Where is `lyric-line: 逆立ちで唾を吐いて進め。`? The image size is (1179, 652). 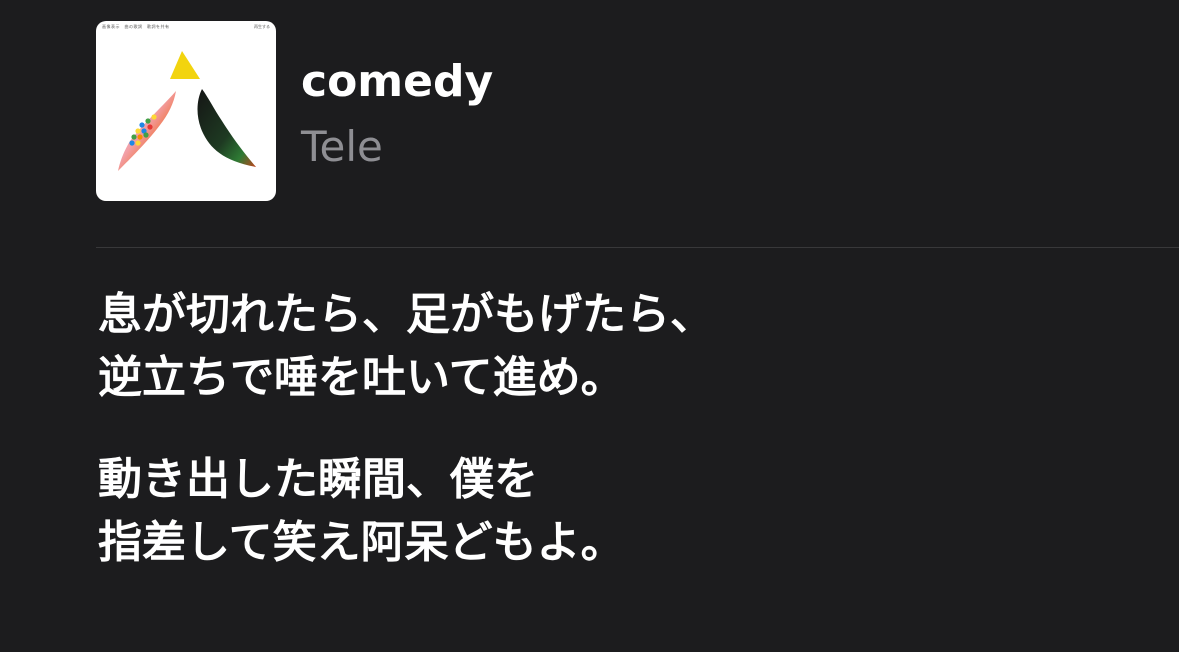
lyric-line: 逆立ちで唾を吐いて進め。 is located at coordinates (406, 377).